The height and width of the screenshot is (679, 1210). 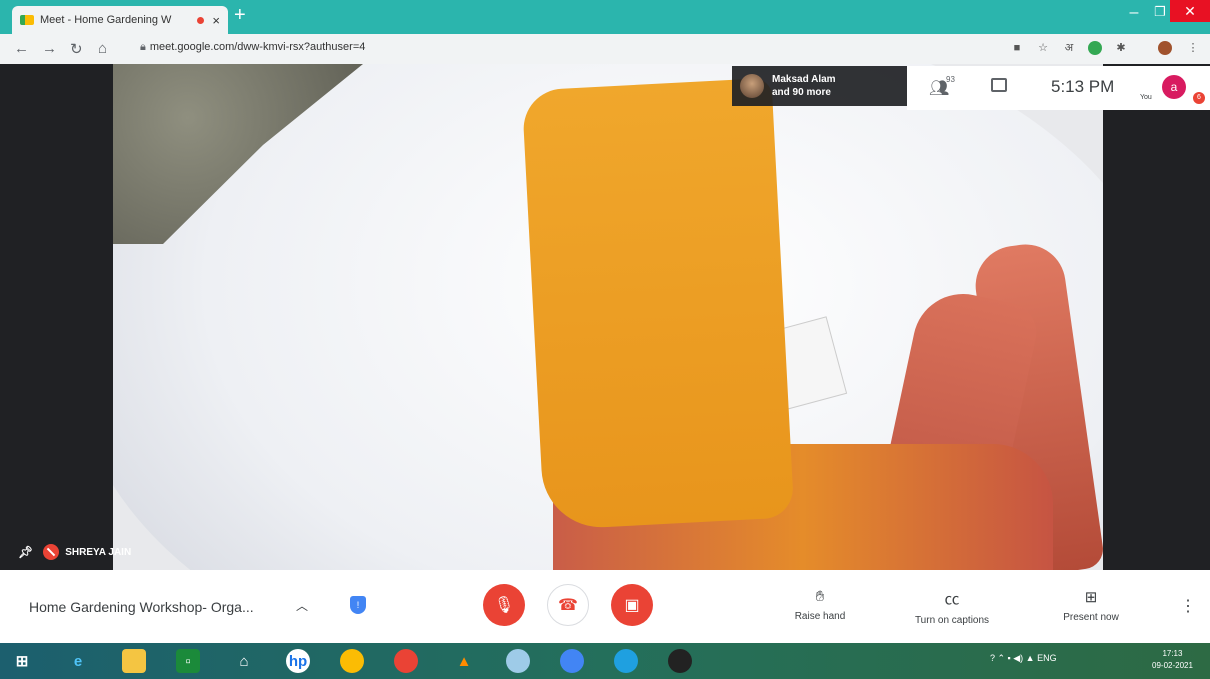 I want to click on participant-name: SHREYA JAIN, so click(x=98, y=552).